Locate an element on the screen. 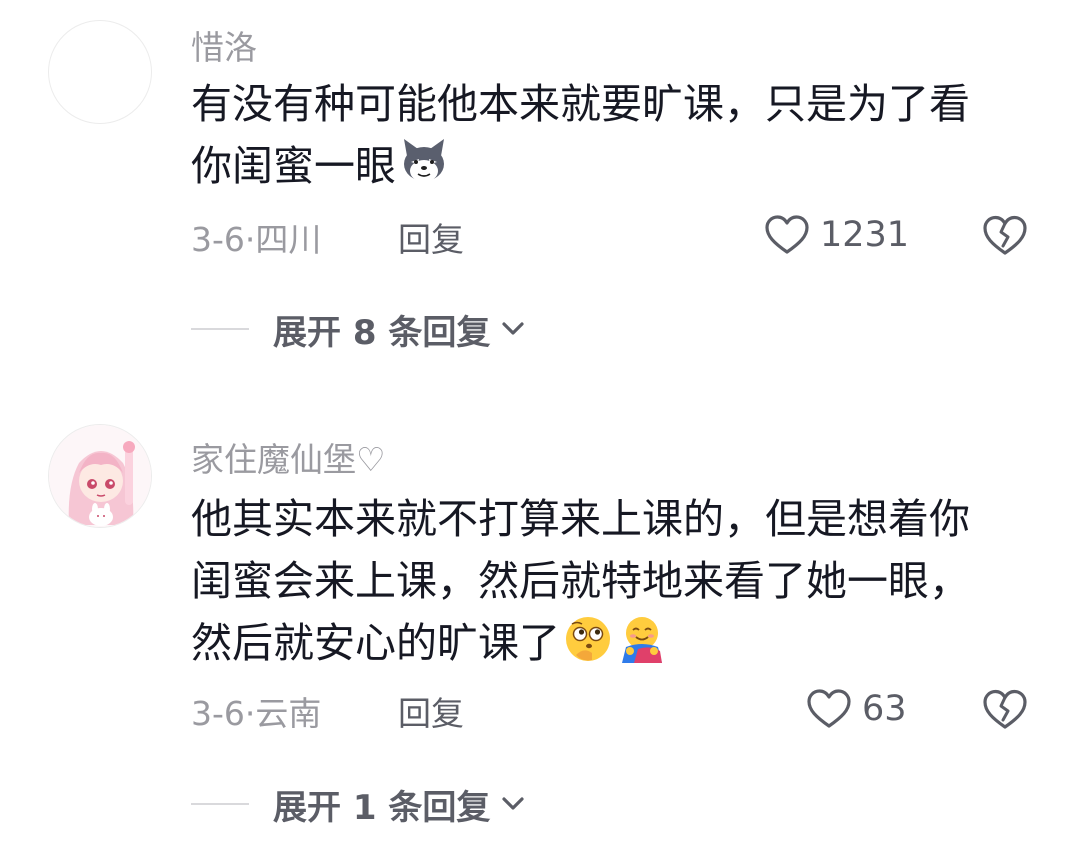 The image size is (1080, 848). anime-girl-avatar-image is located at coordinates (100, 476).